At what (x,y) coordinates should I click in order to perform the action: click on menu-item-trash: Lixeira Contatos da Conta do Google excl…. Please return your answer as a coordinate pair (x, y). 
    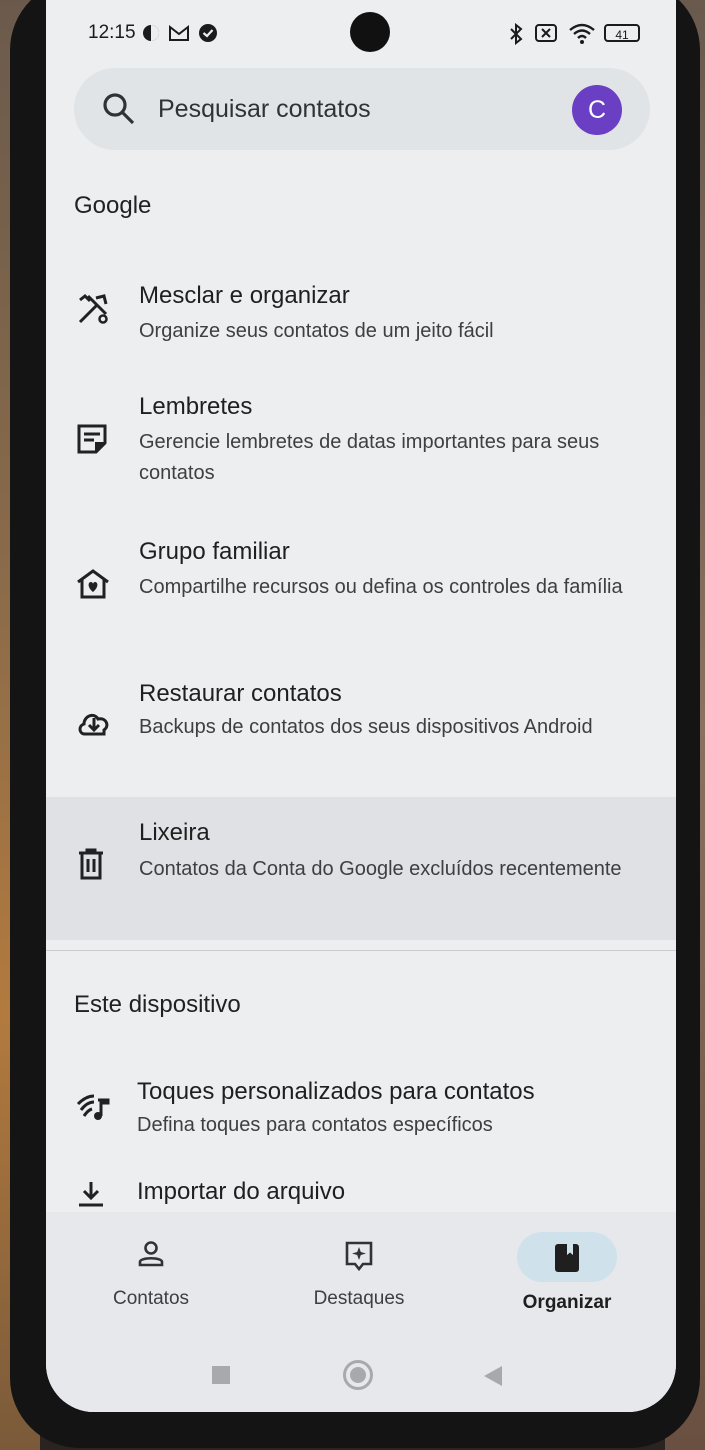
    Looking at the image, I should click on (361, 868).